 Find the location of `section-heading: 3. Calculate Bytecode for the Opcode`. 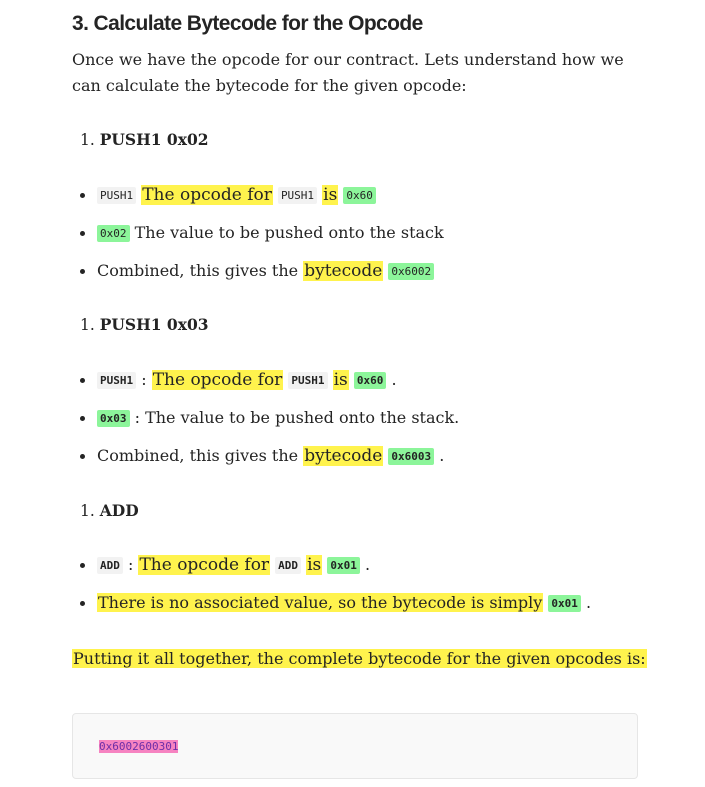

section-heading: 3. Calculate Bytecode for the Opcode is located at coordinates (247, 23).